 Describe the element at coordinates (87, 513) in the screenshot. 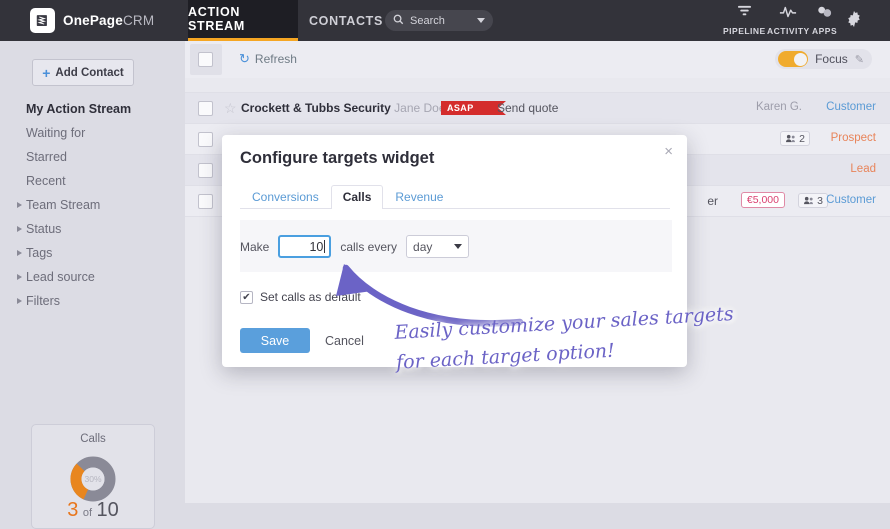

I see `calls-of-label: of` at that location.